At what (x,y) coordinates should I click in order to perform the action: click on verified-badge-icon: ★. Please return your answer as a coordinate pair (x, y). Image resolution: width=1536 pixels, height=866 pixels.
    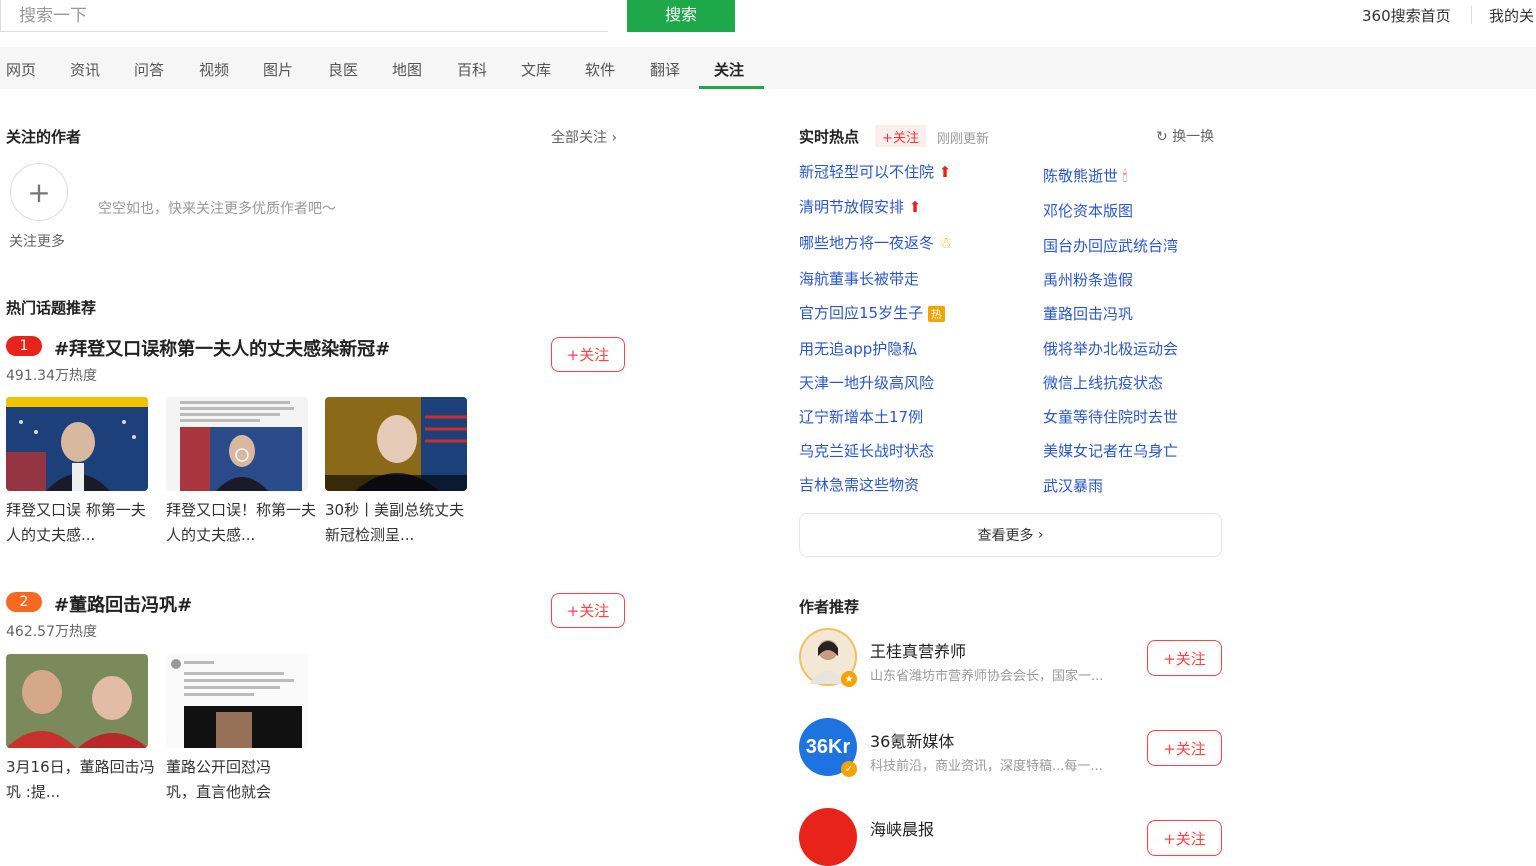
    Looking at the image, I should click on (849, 679).